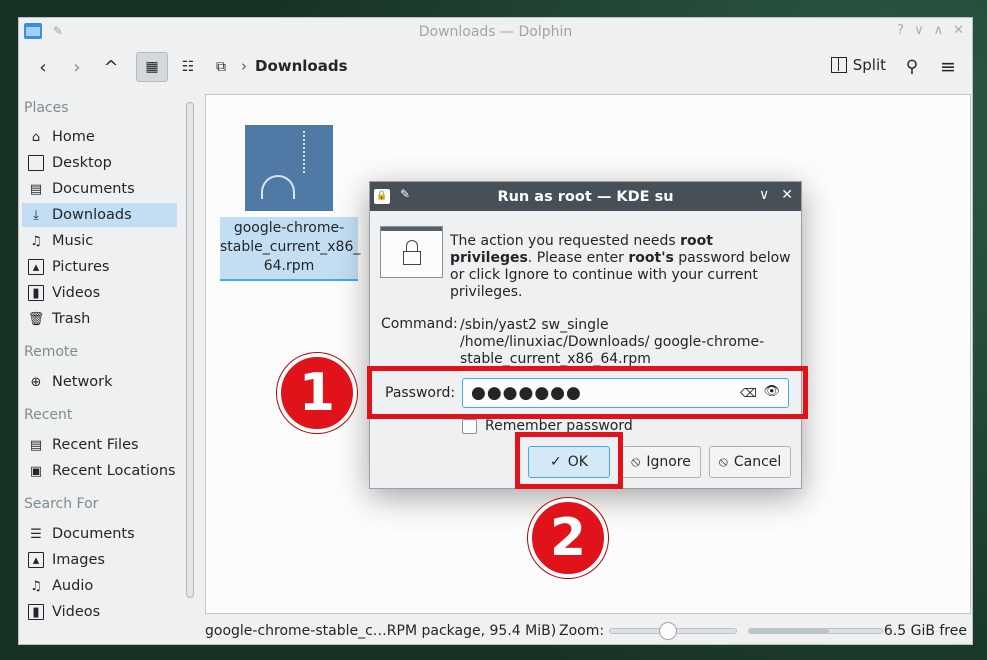  What do you see at coordinates (661, 462) in the screenshot?
I see `ignore-button: ⦸ Ignore` at bounding box center [661, 462].